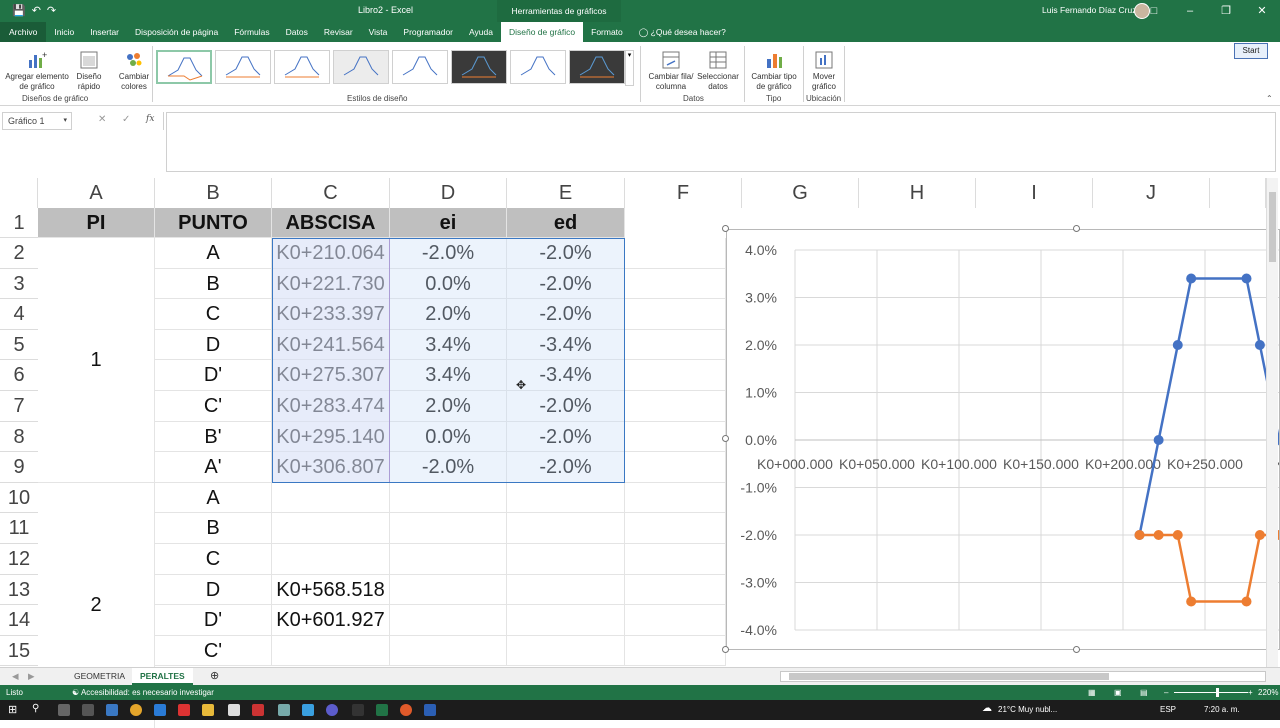  I want to click on cell-d2: -2.0%, so click(448, 253).